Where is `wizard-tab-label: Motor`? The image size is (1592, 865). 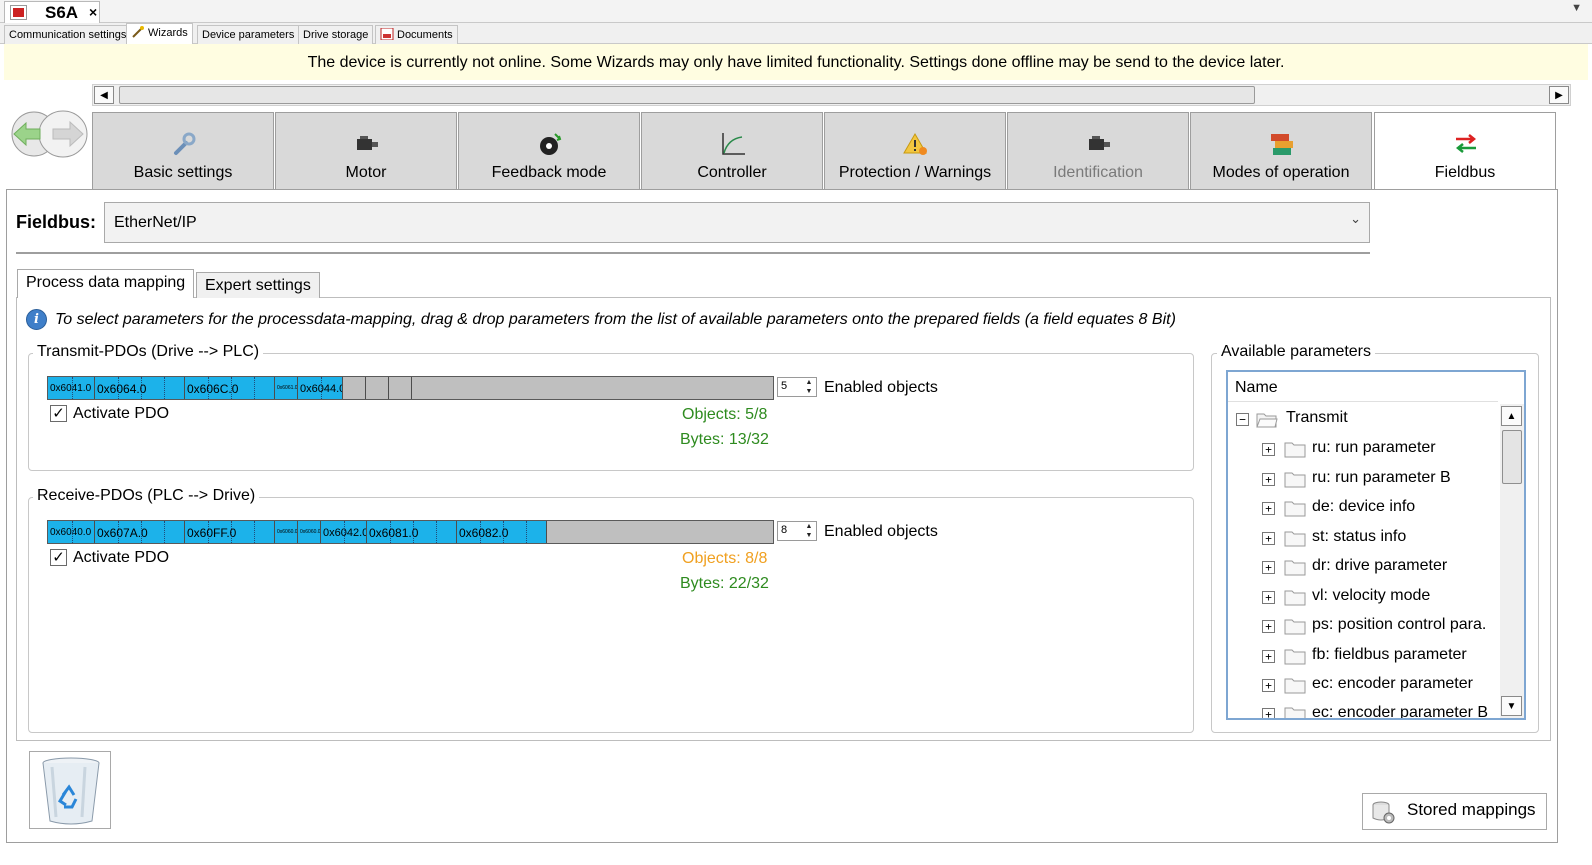
wizard-tab-label: Motor is located at coordinates (366, 172).